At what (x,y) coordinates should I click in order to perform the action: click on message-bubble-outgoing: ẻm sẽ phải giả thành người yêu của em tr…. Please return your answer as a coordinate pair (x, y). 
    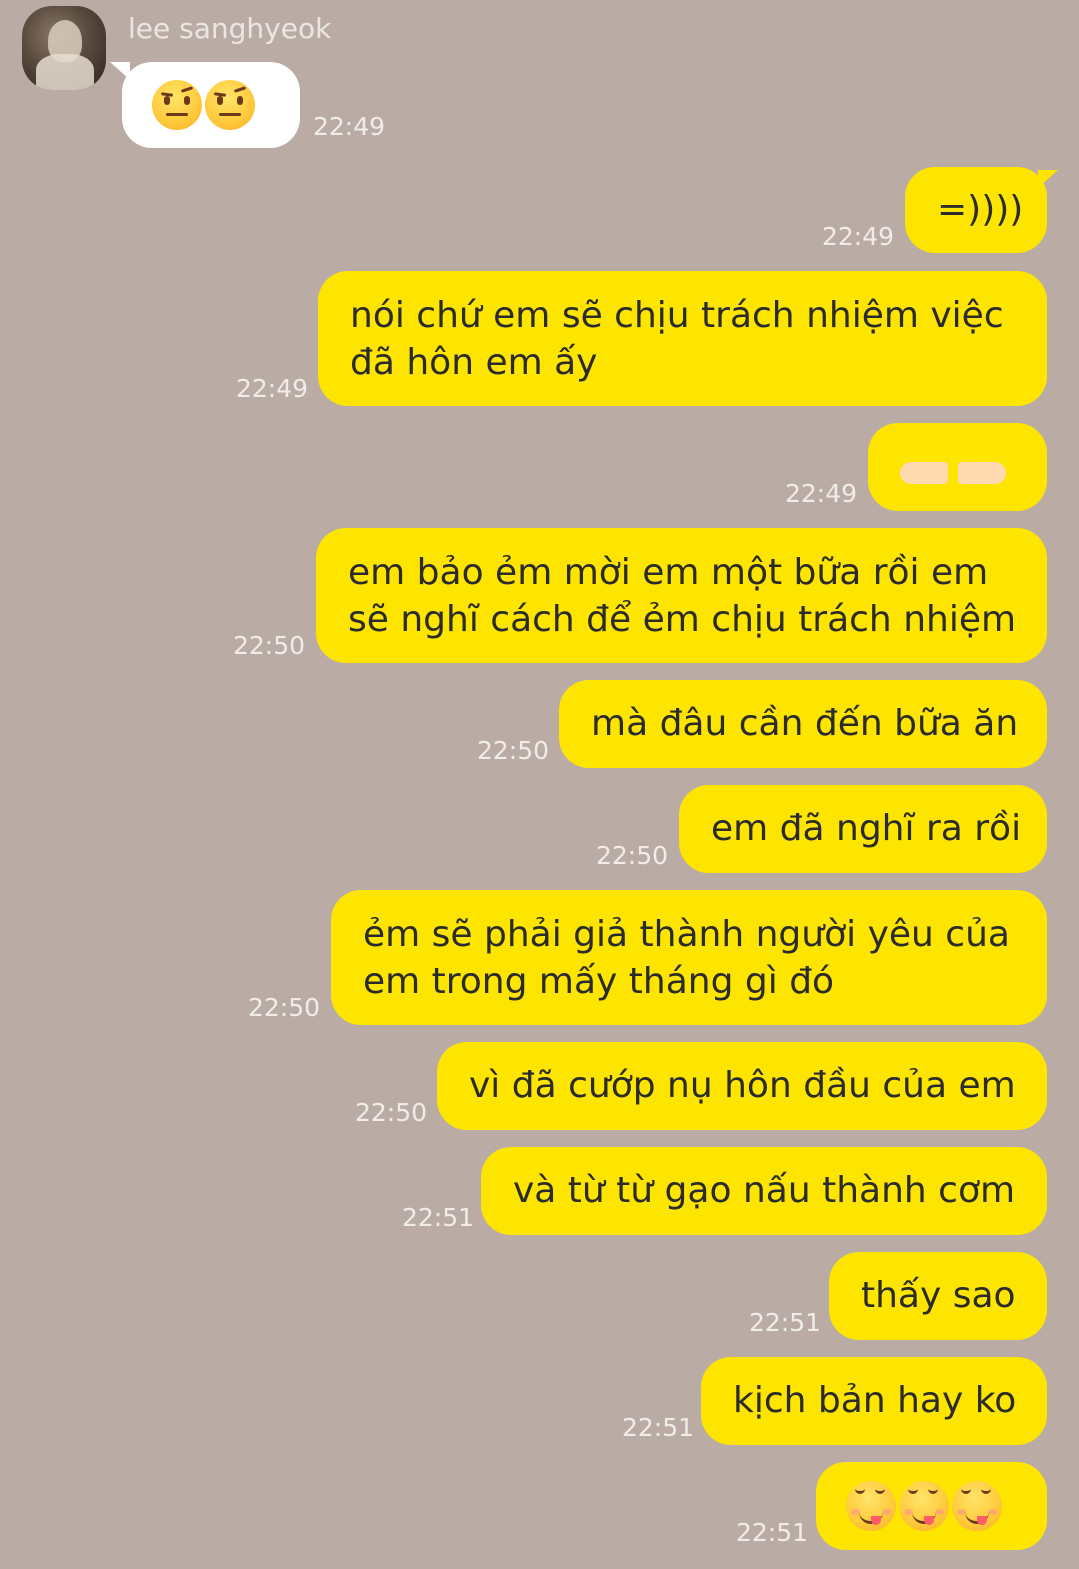
    Looking at the image, I should click on (689, 957).